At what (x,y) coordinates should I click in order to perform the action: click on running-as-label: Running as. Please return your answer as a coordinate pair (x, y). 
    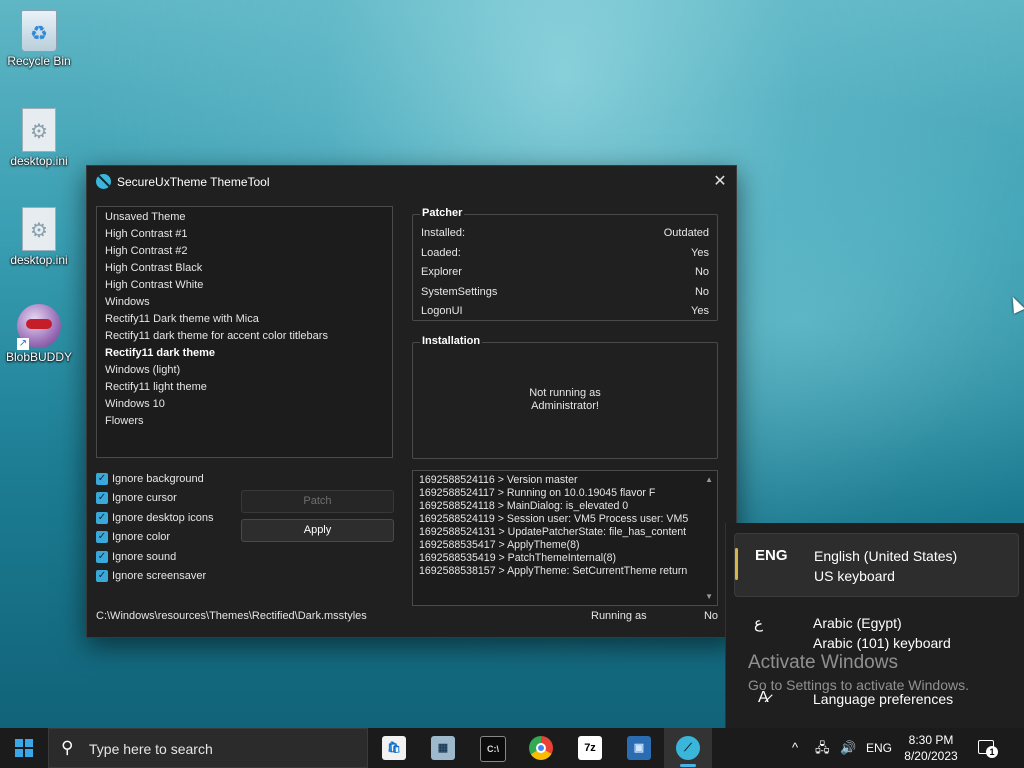
    Looking at the image, I should click on (619, 616).